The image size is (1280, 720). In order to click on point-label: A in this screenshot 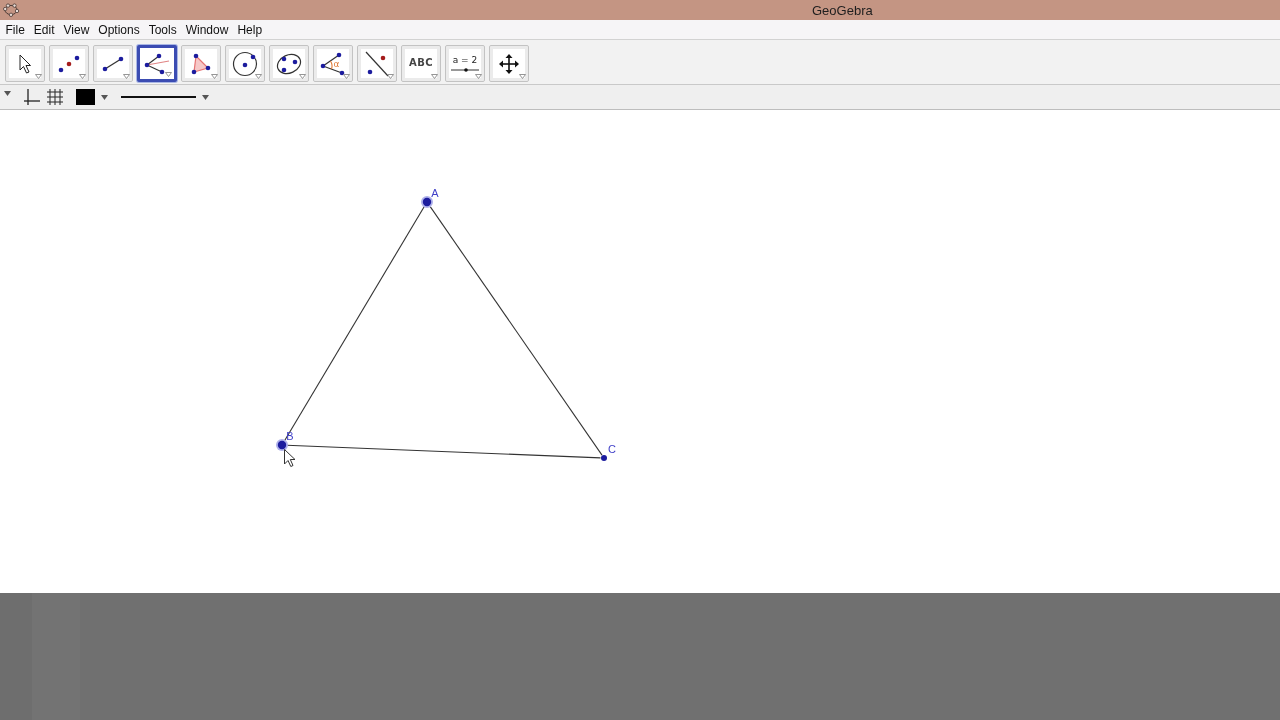, I will do `click(435, 193)`.